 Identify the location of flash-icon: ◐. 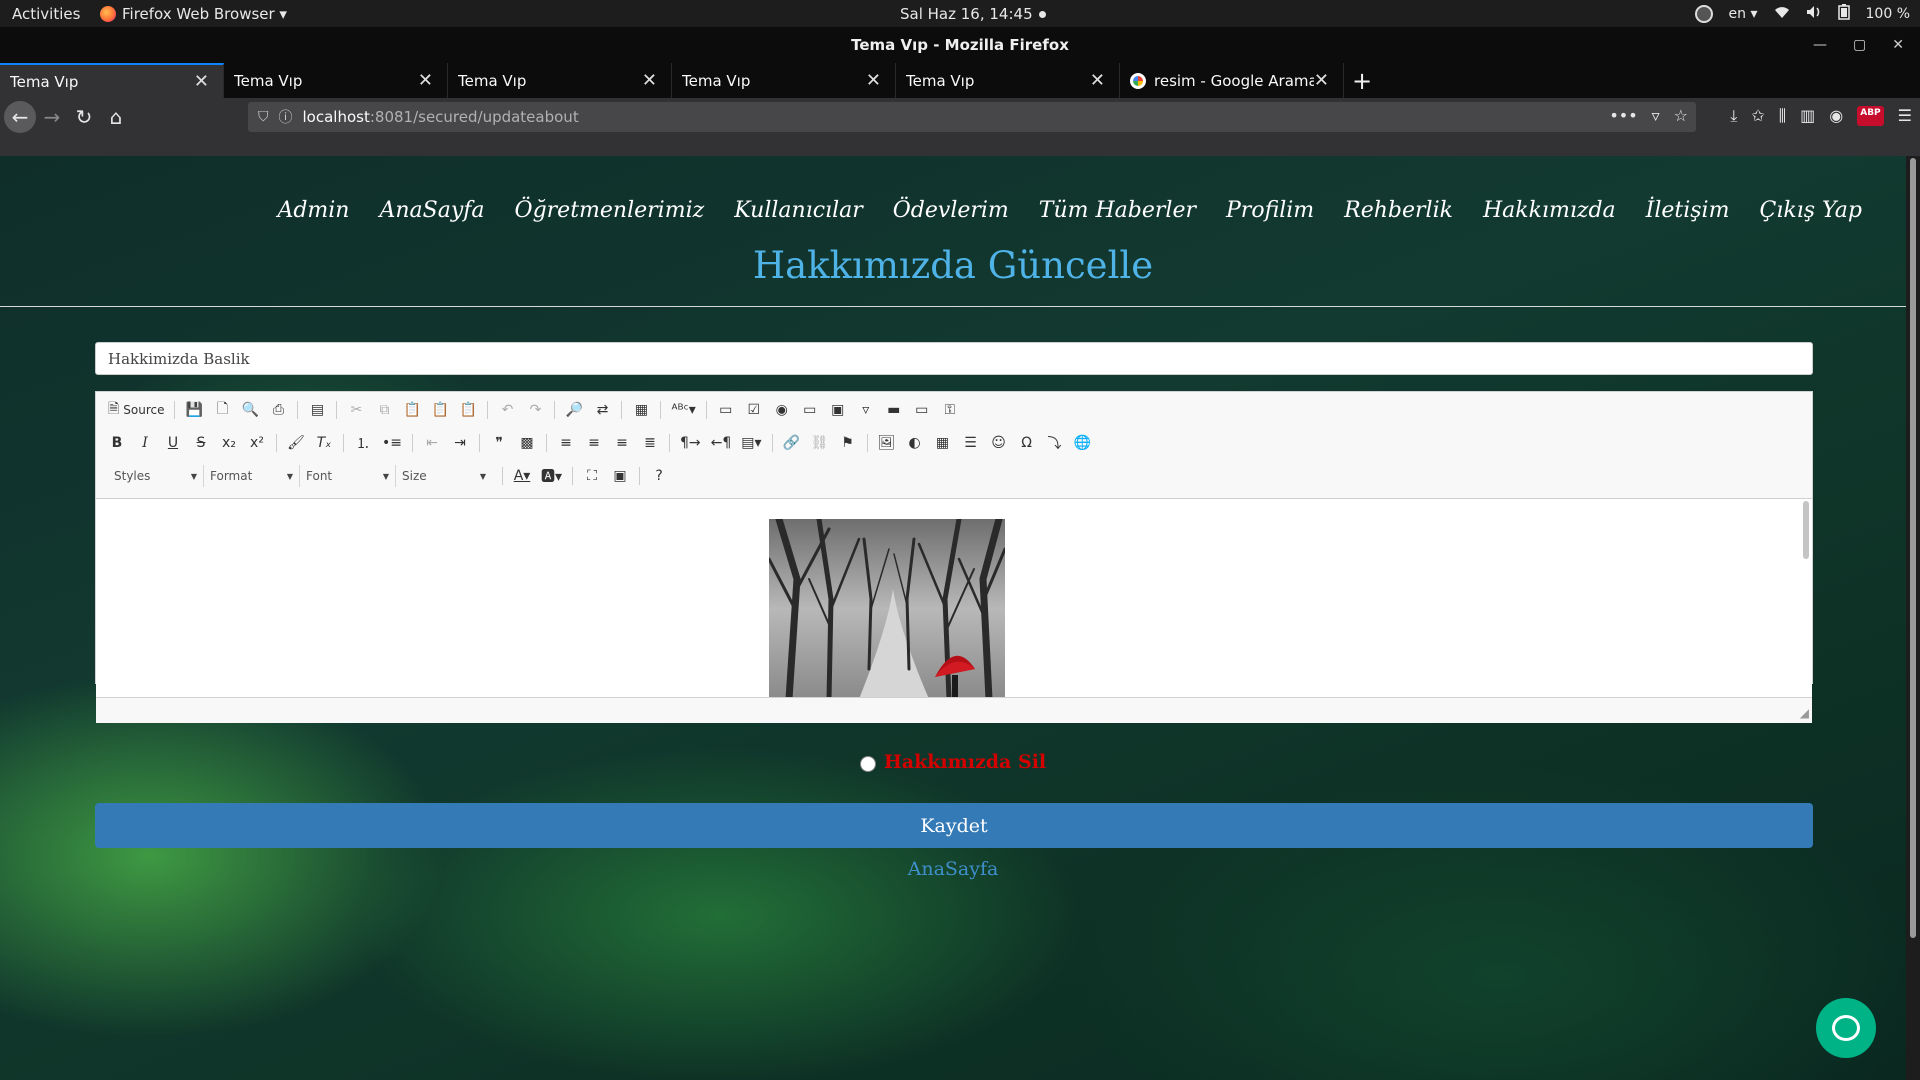
(915, 443).